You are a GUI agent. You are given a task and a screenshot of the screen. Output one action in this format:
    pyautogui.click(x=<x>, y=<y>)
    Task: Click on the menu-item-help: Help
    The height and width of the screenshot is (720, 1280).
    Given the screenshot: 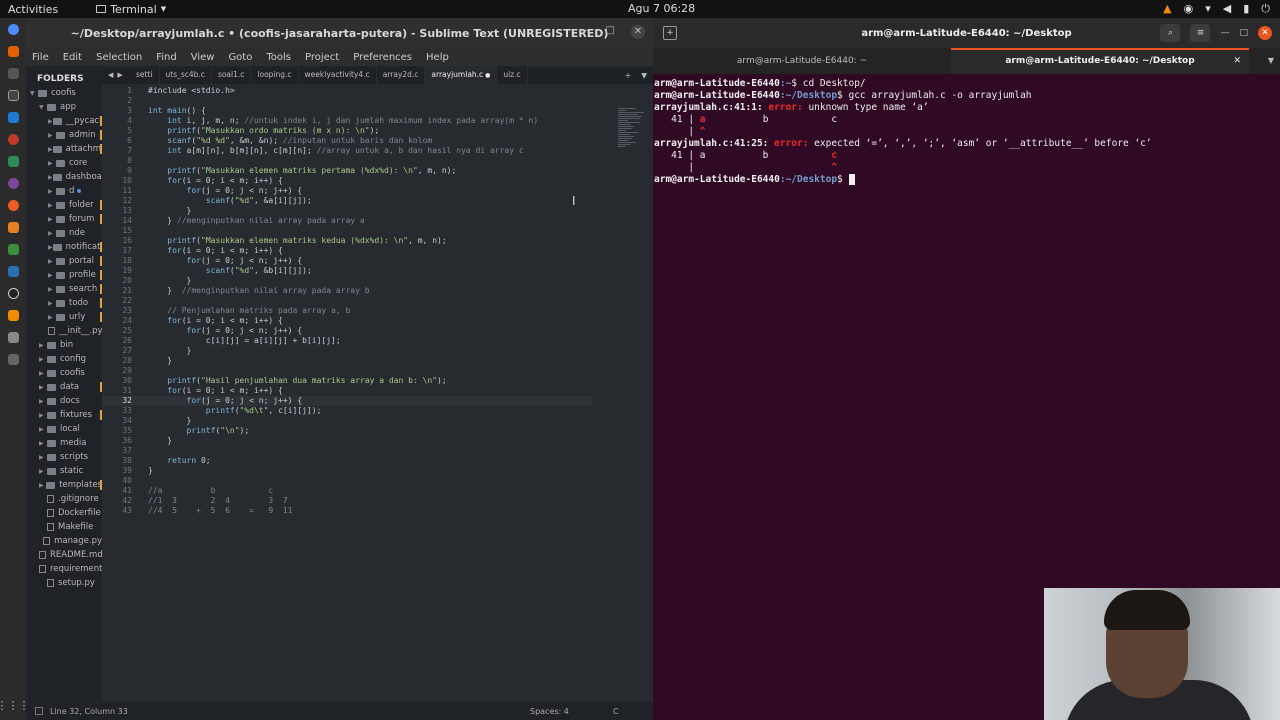 What is the action you would take?
    pyautogui.click(x=437, y=57)
    